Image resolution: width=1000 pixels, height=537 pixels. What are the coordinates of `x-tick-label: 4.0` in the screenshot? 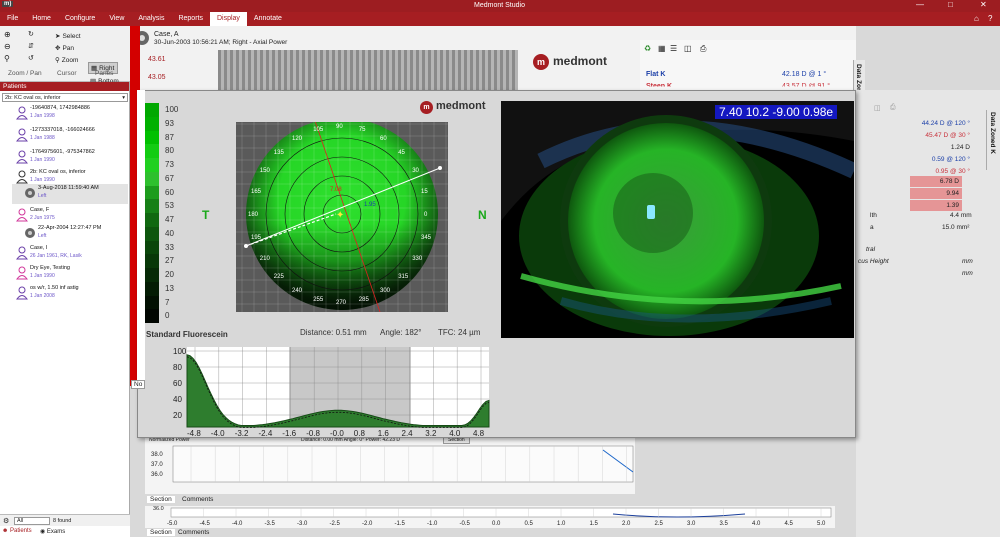 It's located at (756, 524).